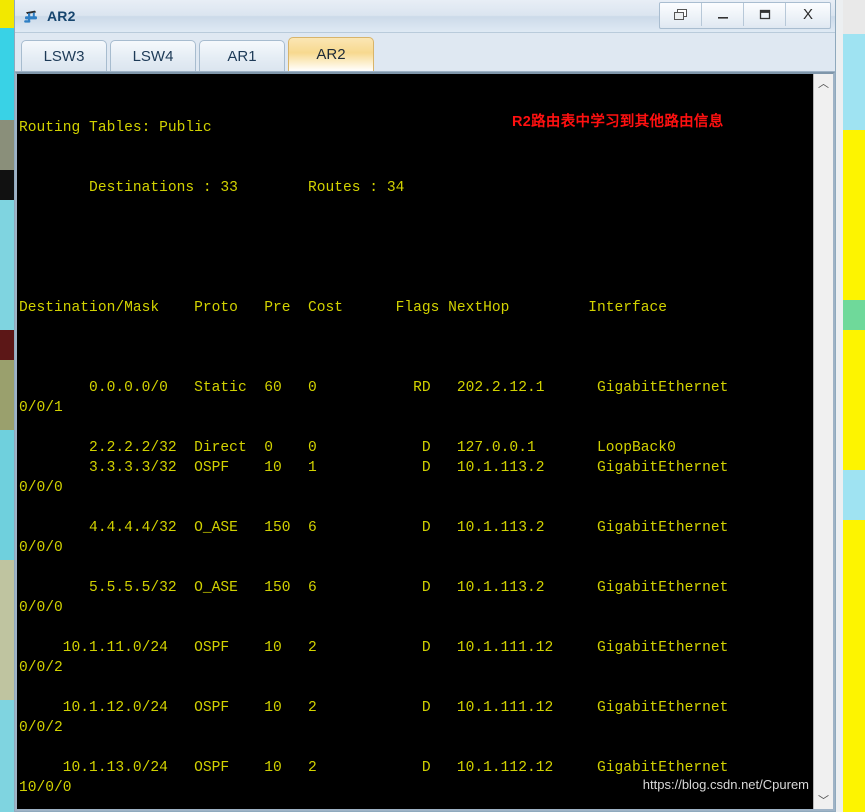 This screenshot has width=865, height=812. I want to click on desktop-left-strip, so click(7, 406).